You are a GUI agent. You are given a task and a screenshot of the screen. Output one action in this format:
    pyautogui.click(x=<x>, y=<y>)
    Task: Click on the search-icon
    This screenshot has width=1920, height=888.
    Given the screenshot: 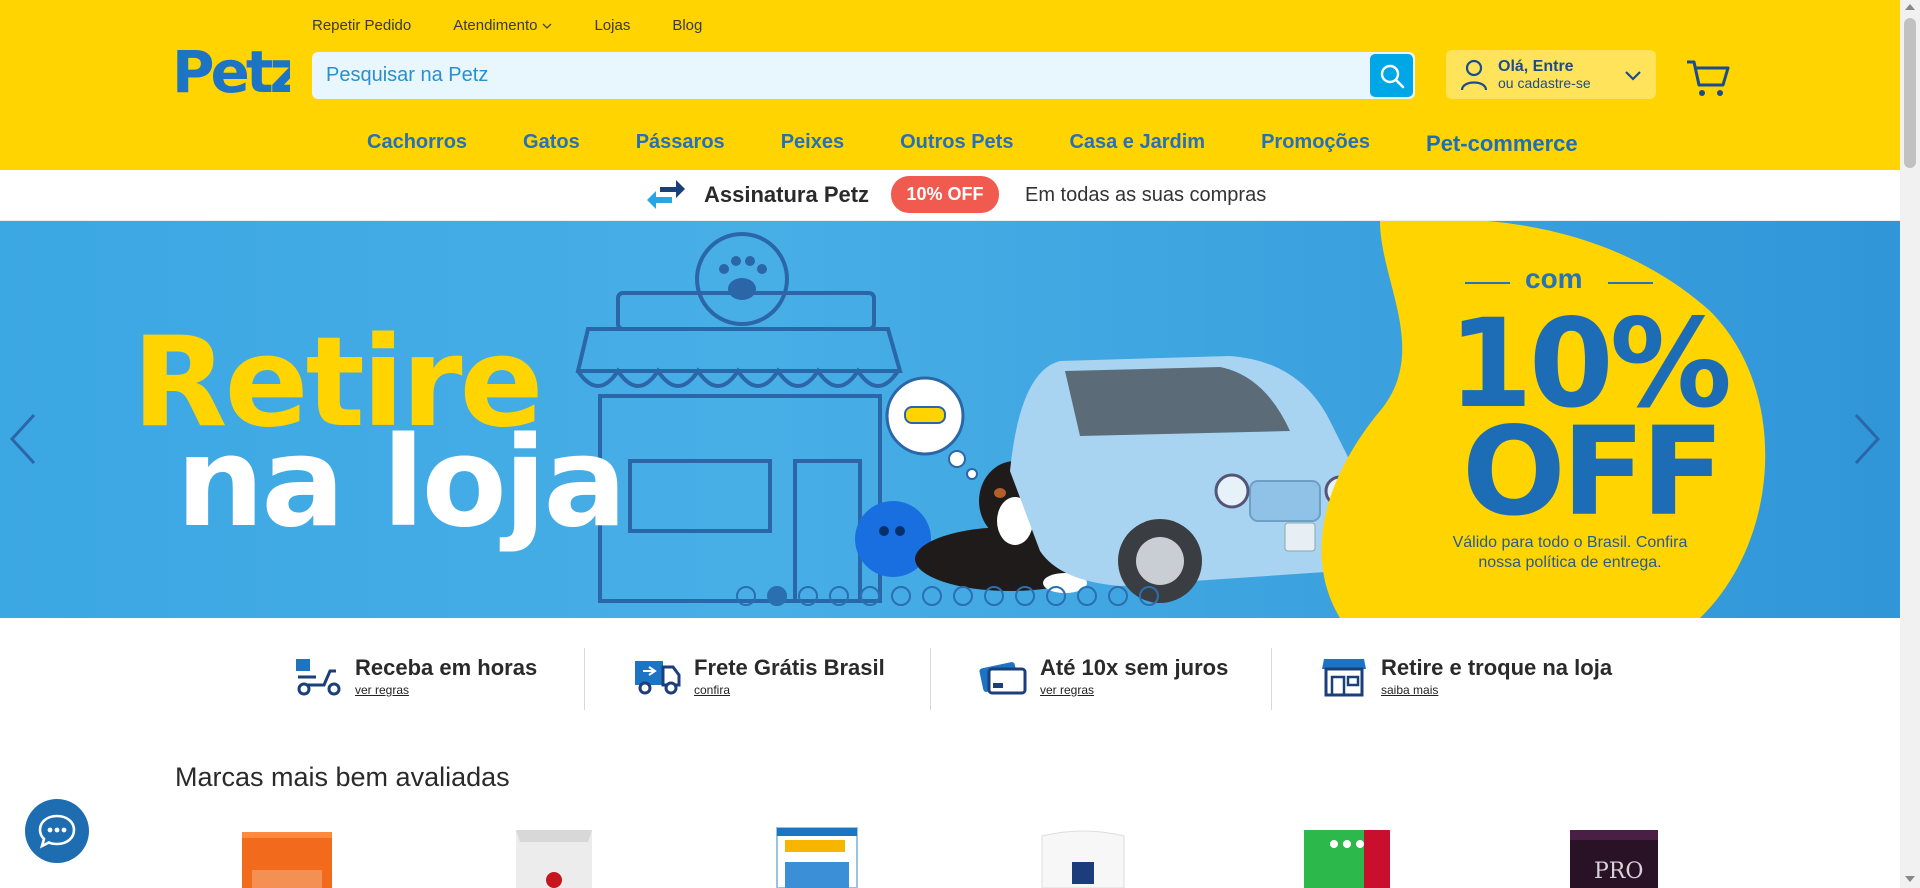 What is the action you would take?
    pyautogui.click(x=1392, y=76)
    